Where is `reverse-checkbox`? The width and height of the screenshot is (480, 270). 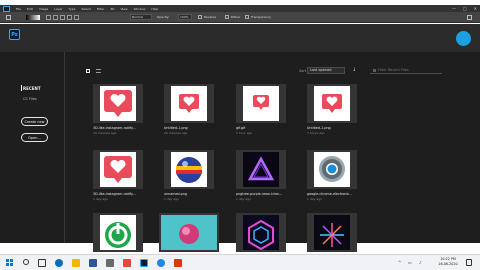 reverse-checkbox is located at coordinates (200, 17).